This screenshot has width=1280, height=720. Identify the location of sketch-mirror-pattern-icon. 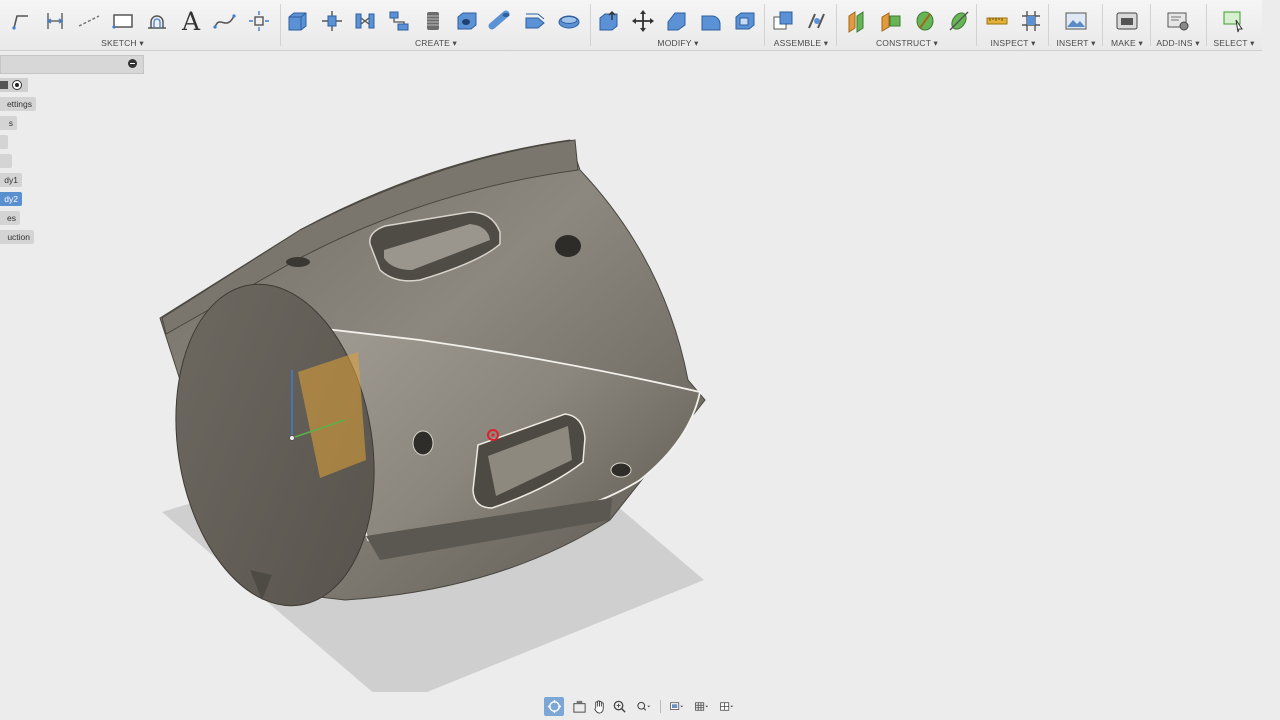
(259, 21).